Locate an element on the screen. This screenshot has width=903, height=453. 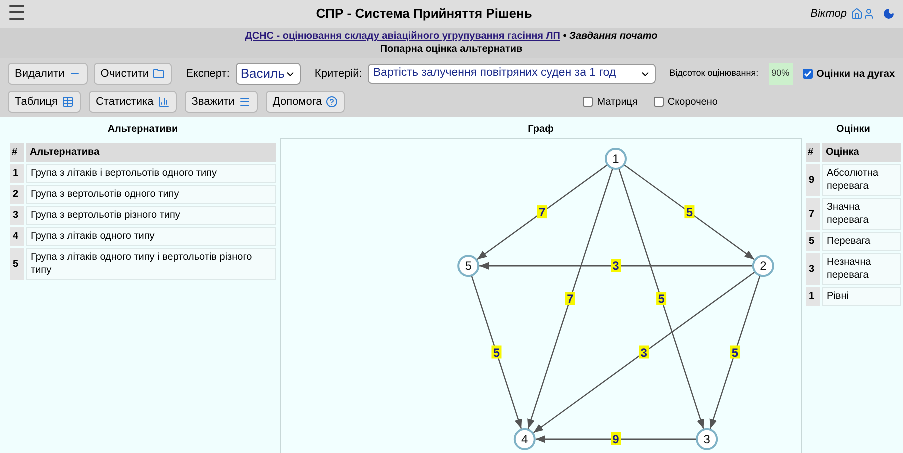
edge-weight: 9 is located at coordinates (616, 439).